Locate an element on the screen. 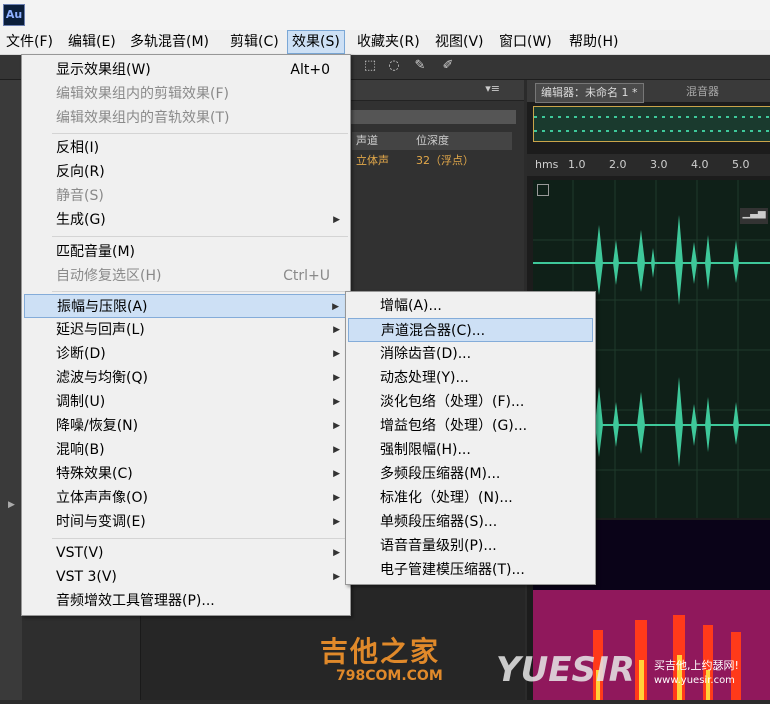 This screenshot has width=770, height=704. menu-multitrack: 多轨混音(M) is located at coordinates (169, 42).